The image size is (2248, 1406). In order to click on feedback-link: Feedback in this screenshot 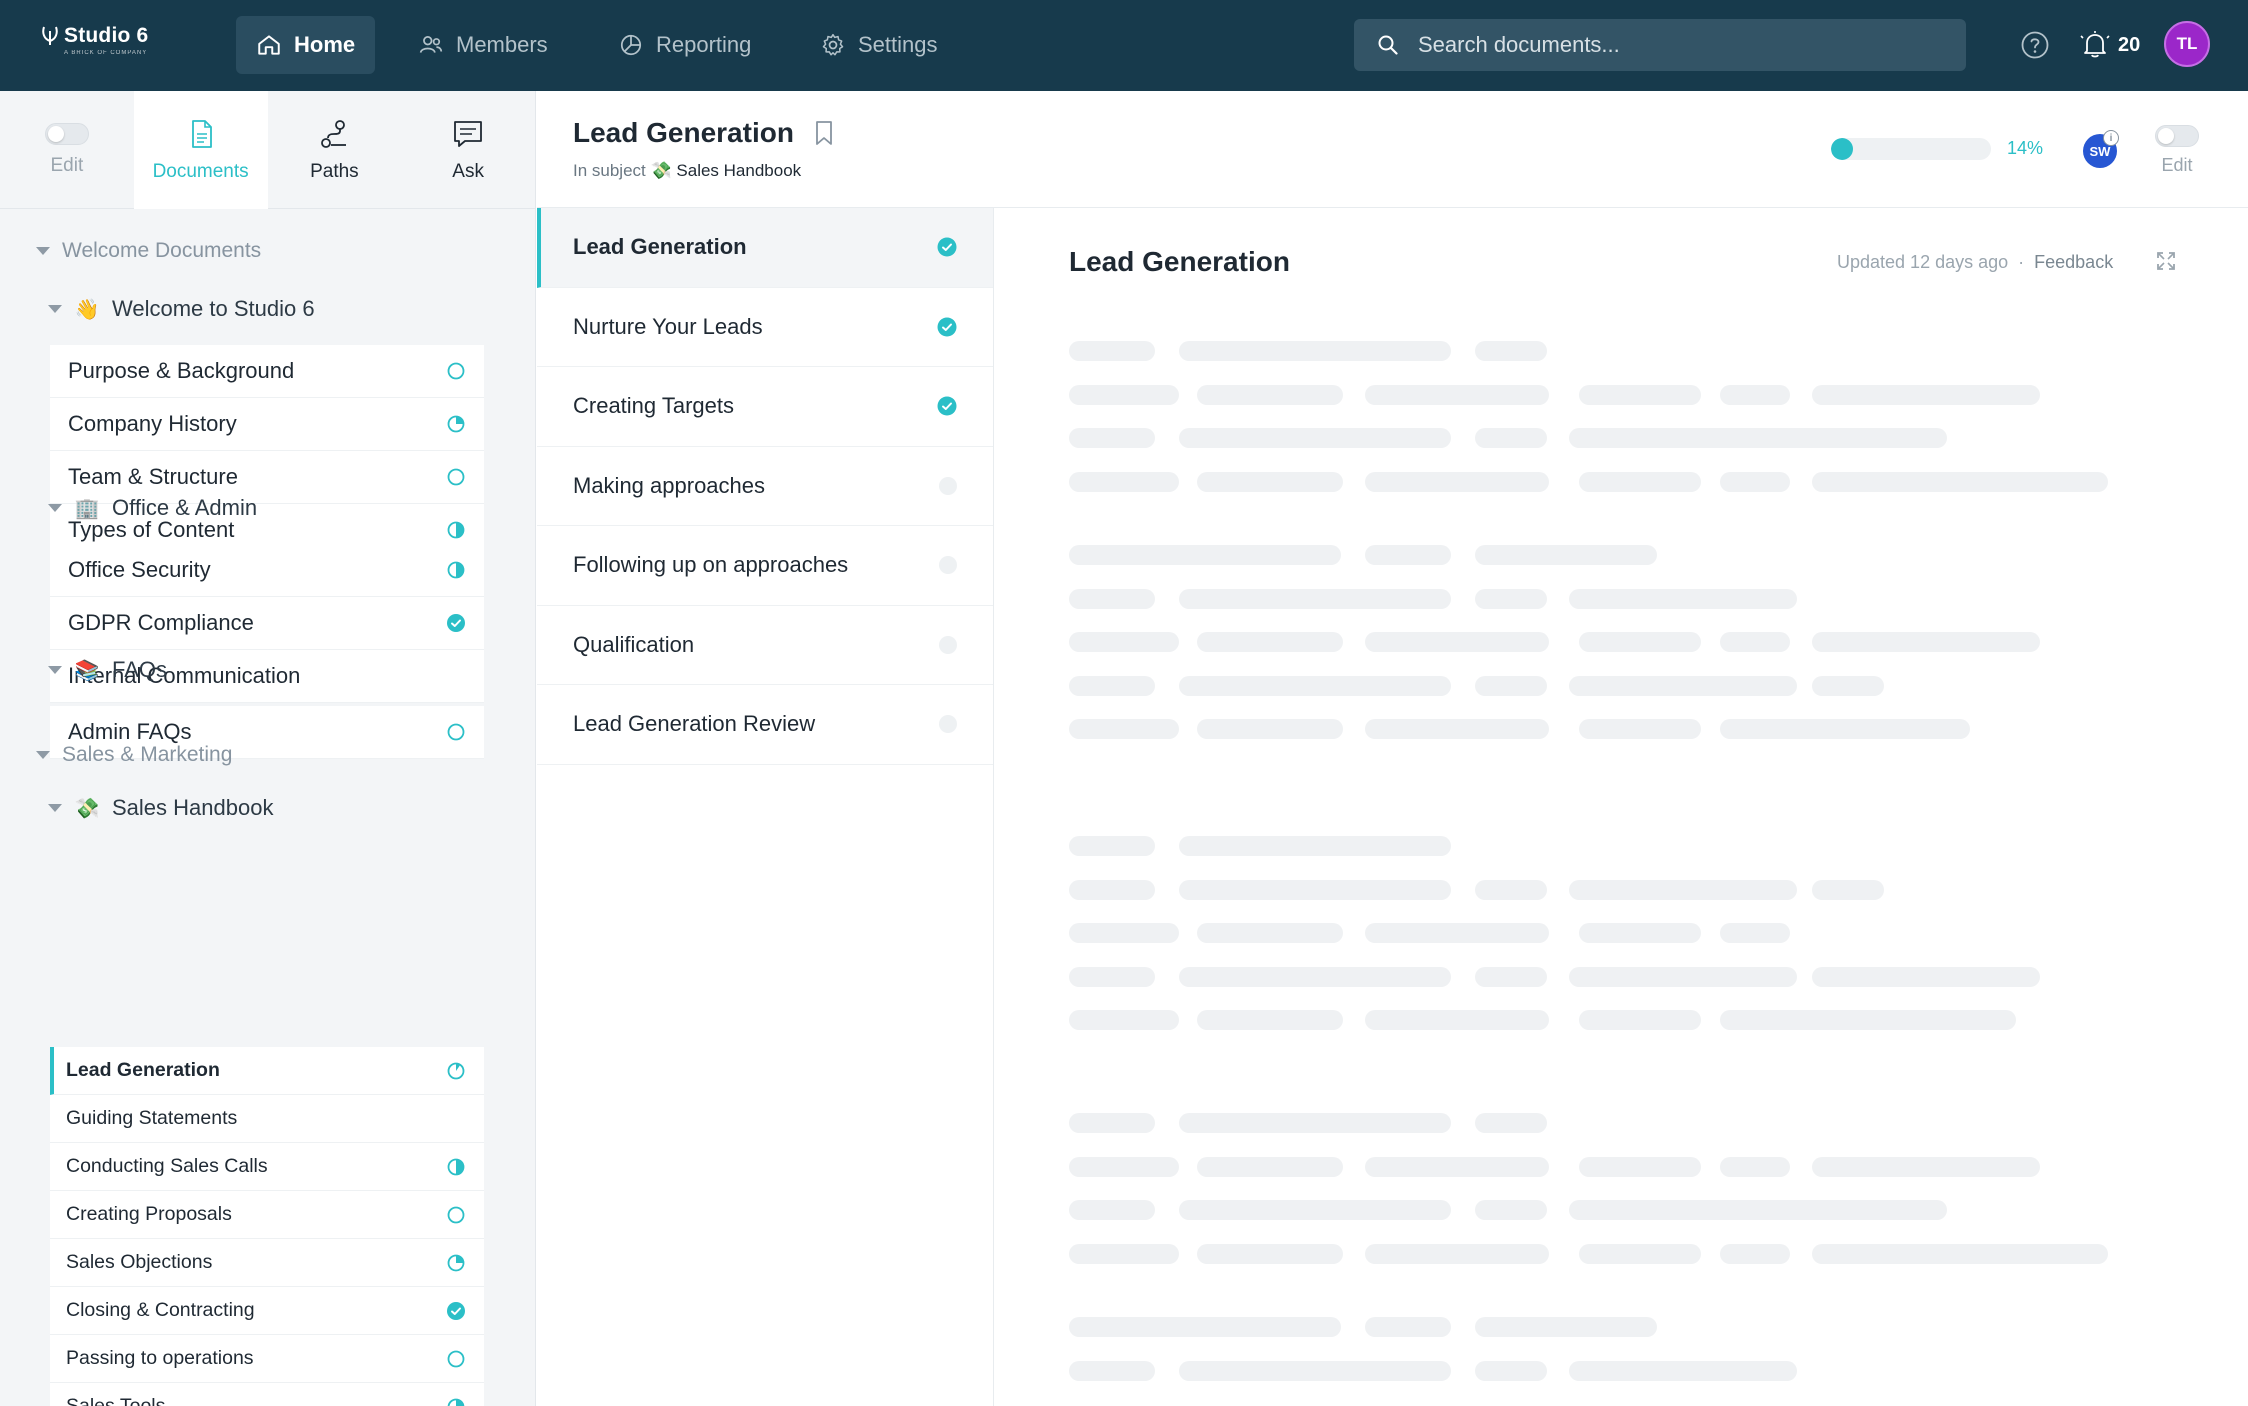, I will do `click(2073, 262)`.